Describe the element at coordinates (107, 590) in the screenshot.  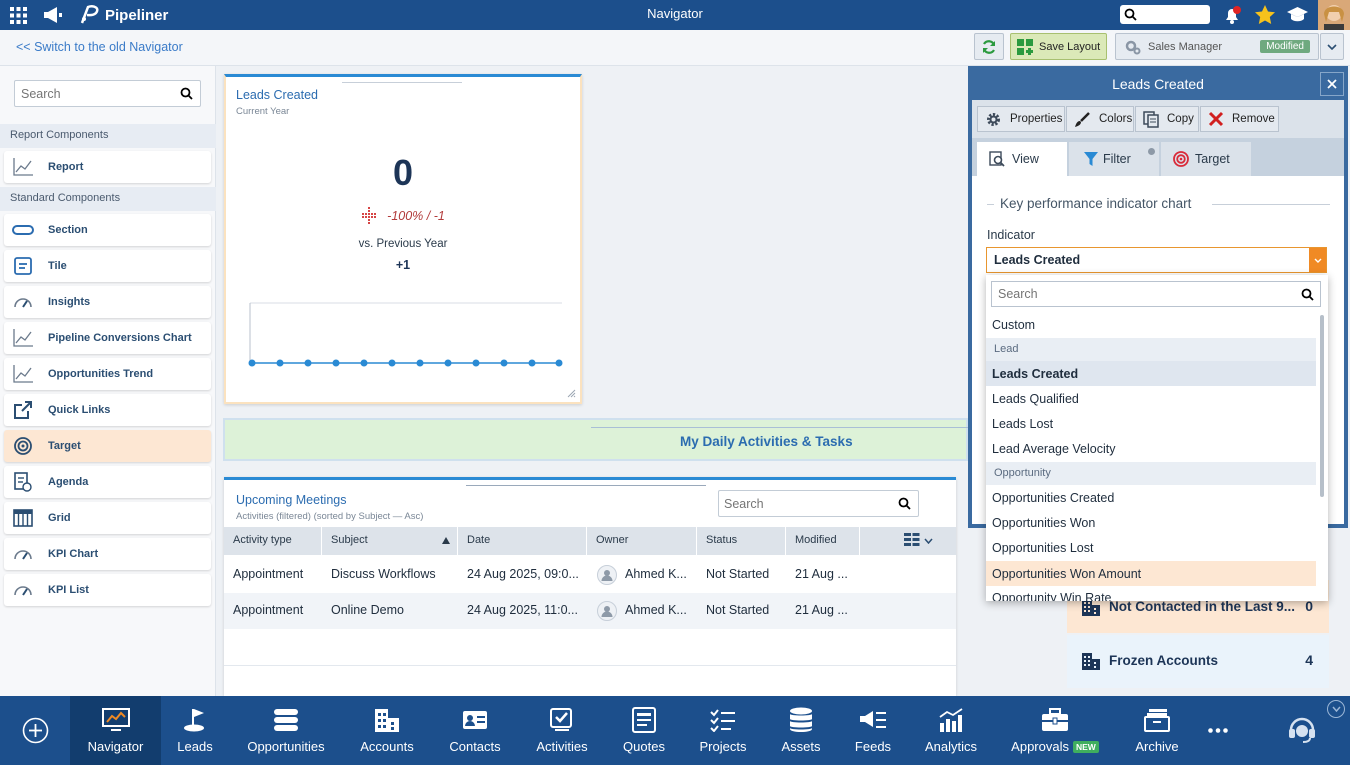
I see `component-kpi-list: KPI List` at that location.